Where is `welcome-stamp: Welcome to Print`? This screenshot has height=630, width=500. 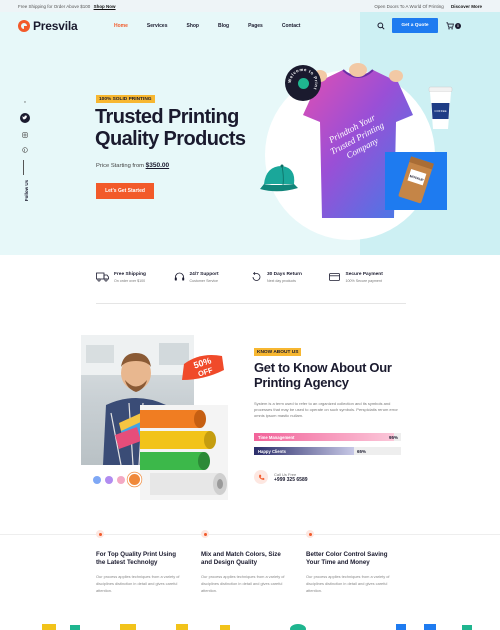 welcome-stamp: Welcome to Print is located at coordinates (303, 83).